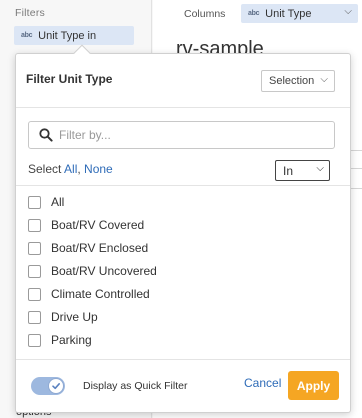 Image resolution: width=362 pixels, height=418 pixels. Describe the element at coordinates (153, 225) in the screenshot. I see `list-item: Boat/RV Covered` at that location.